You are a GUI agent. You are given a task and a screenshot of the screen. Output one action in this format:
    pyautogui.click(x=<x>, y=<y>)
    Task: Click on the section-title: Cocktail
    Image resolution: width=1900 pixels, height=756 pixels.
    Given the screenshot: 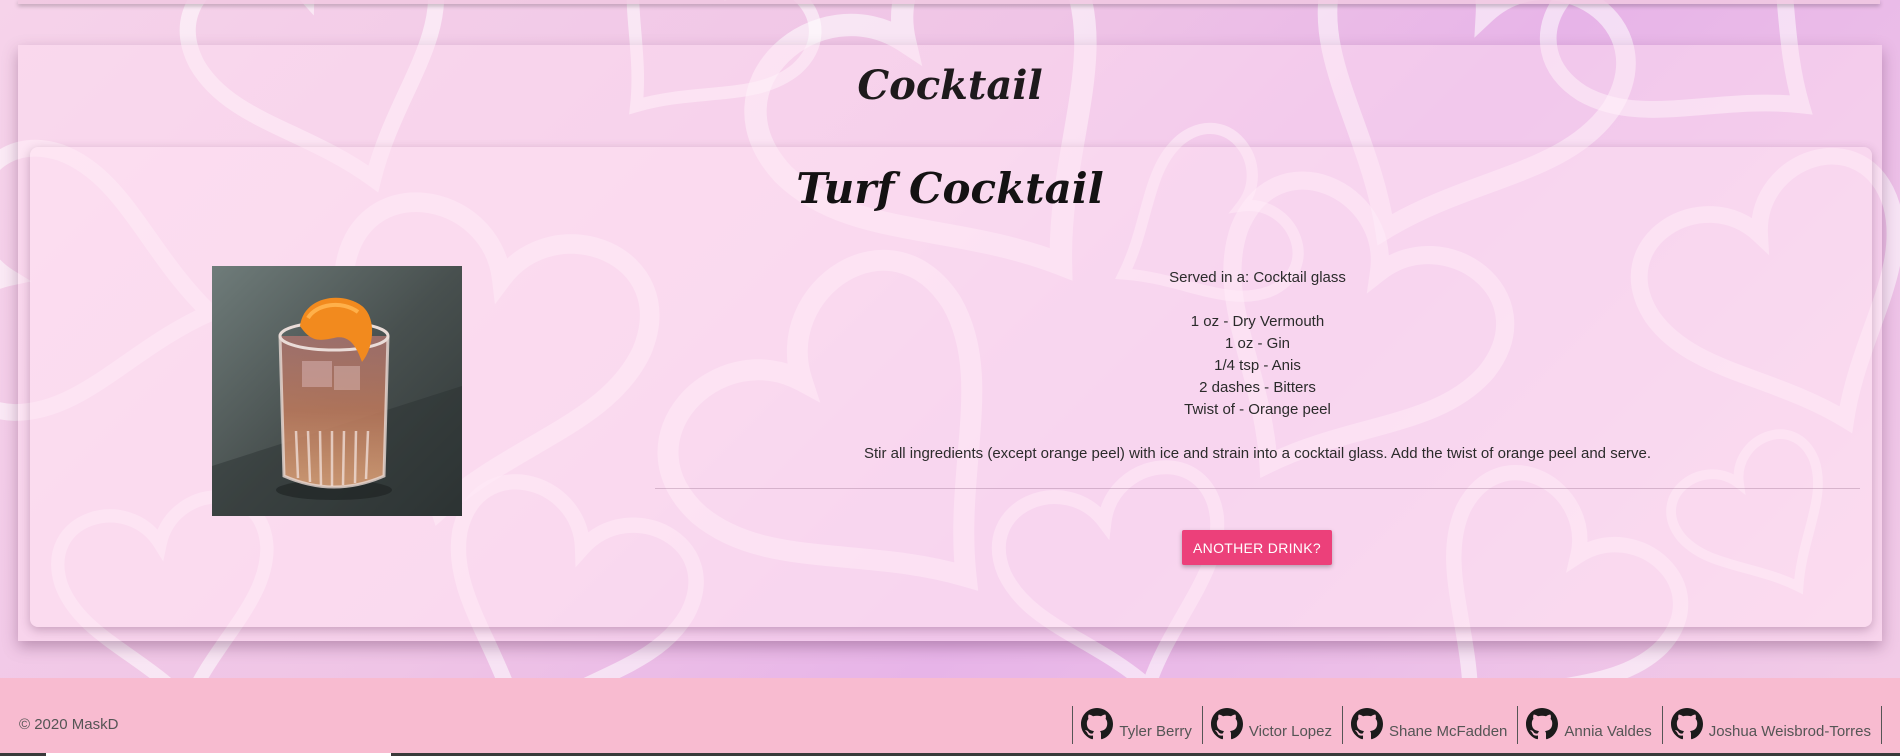 What is the action you would take?
    pyautogui.click(x=950, y=85)
    